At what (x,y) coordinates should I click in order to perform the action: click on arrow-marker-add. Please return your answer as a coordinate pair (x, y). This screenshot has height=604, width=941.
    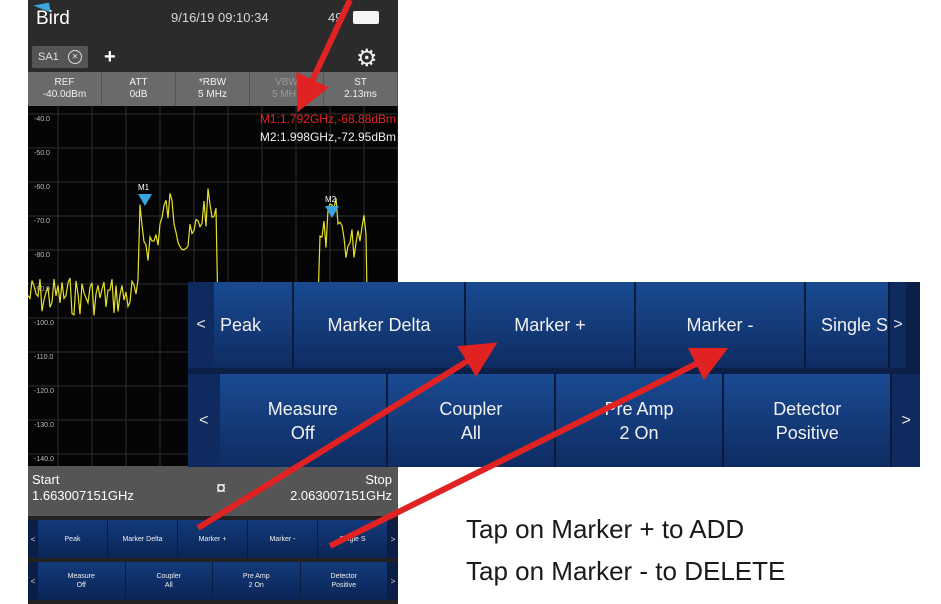
    Looking at the image, I should click on (347, 436).